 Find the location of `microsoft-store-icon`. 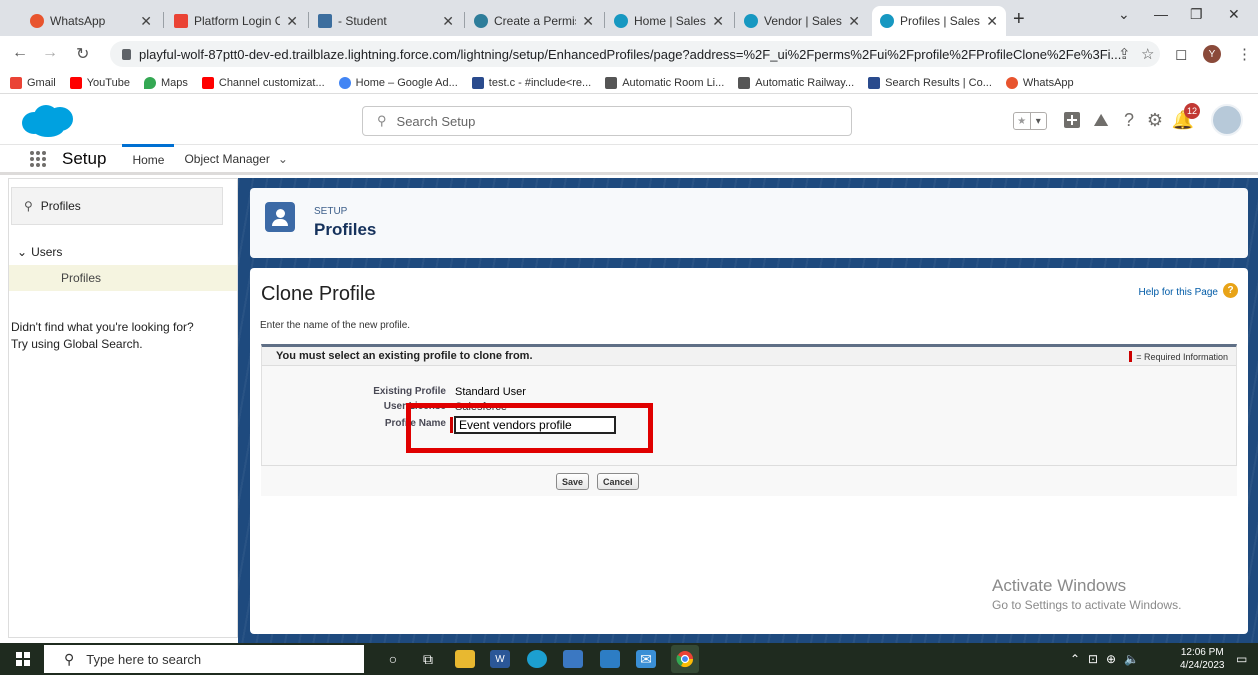

microsoft-store-icon is located at coordinates (610, 659).